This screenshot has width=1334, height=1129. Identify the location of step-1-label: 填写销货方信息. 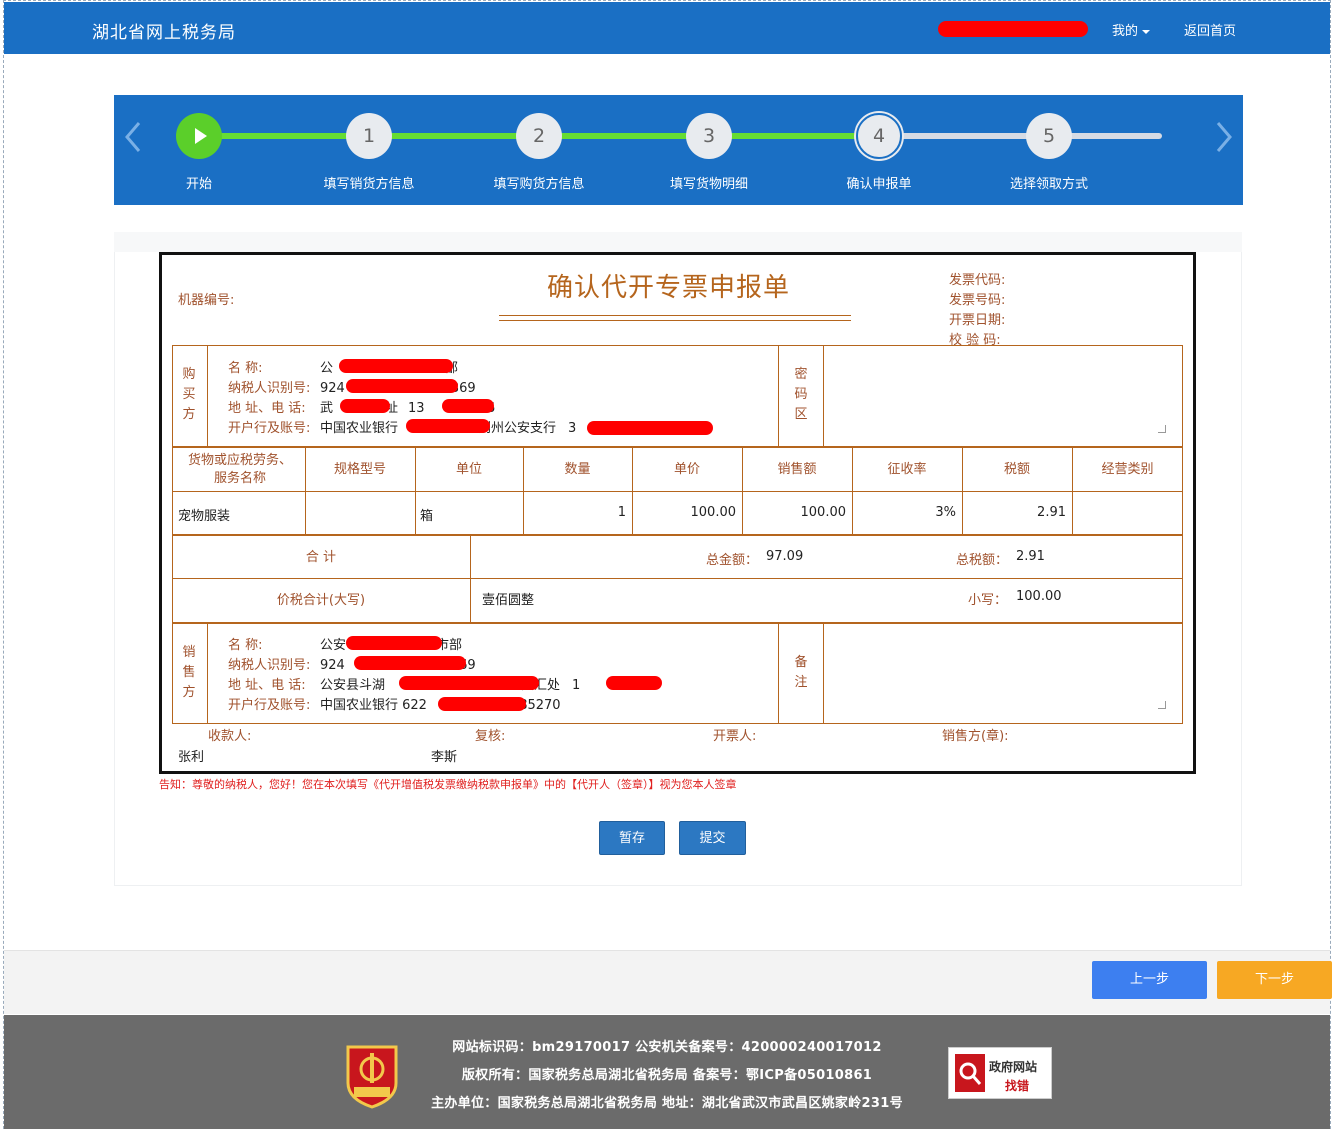
(369, 184).